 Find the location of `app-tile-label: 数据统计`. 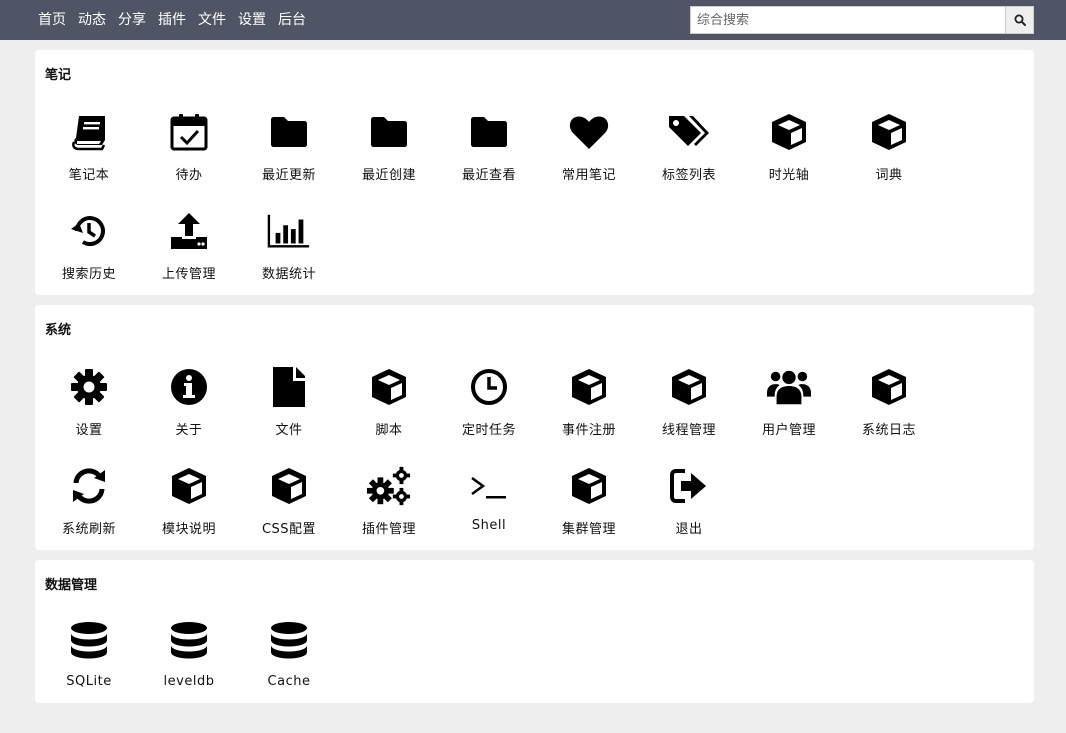

app-tile-label: 数据统计 is located at coordinates (288, 274).